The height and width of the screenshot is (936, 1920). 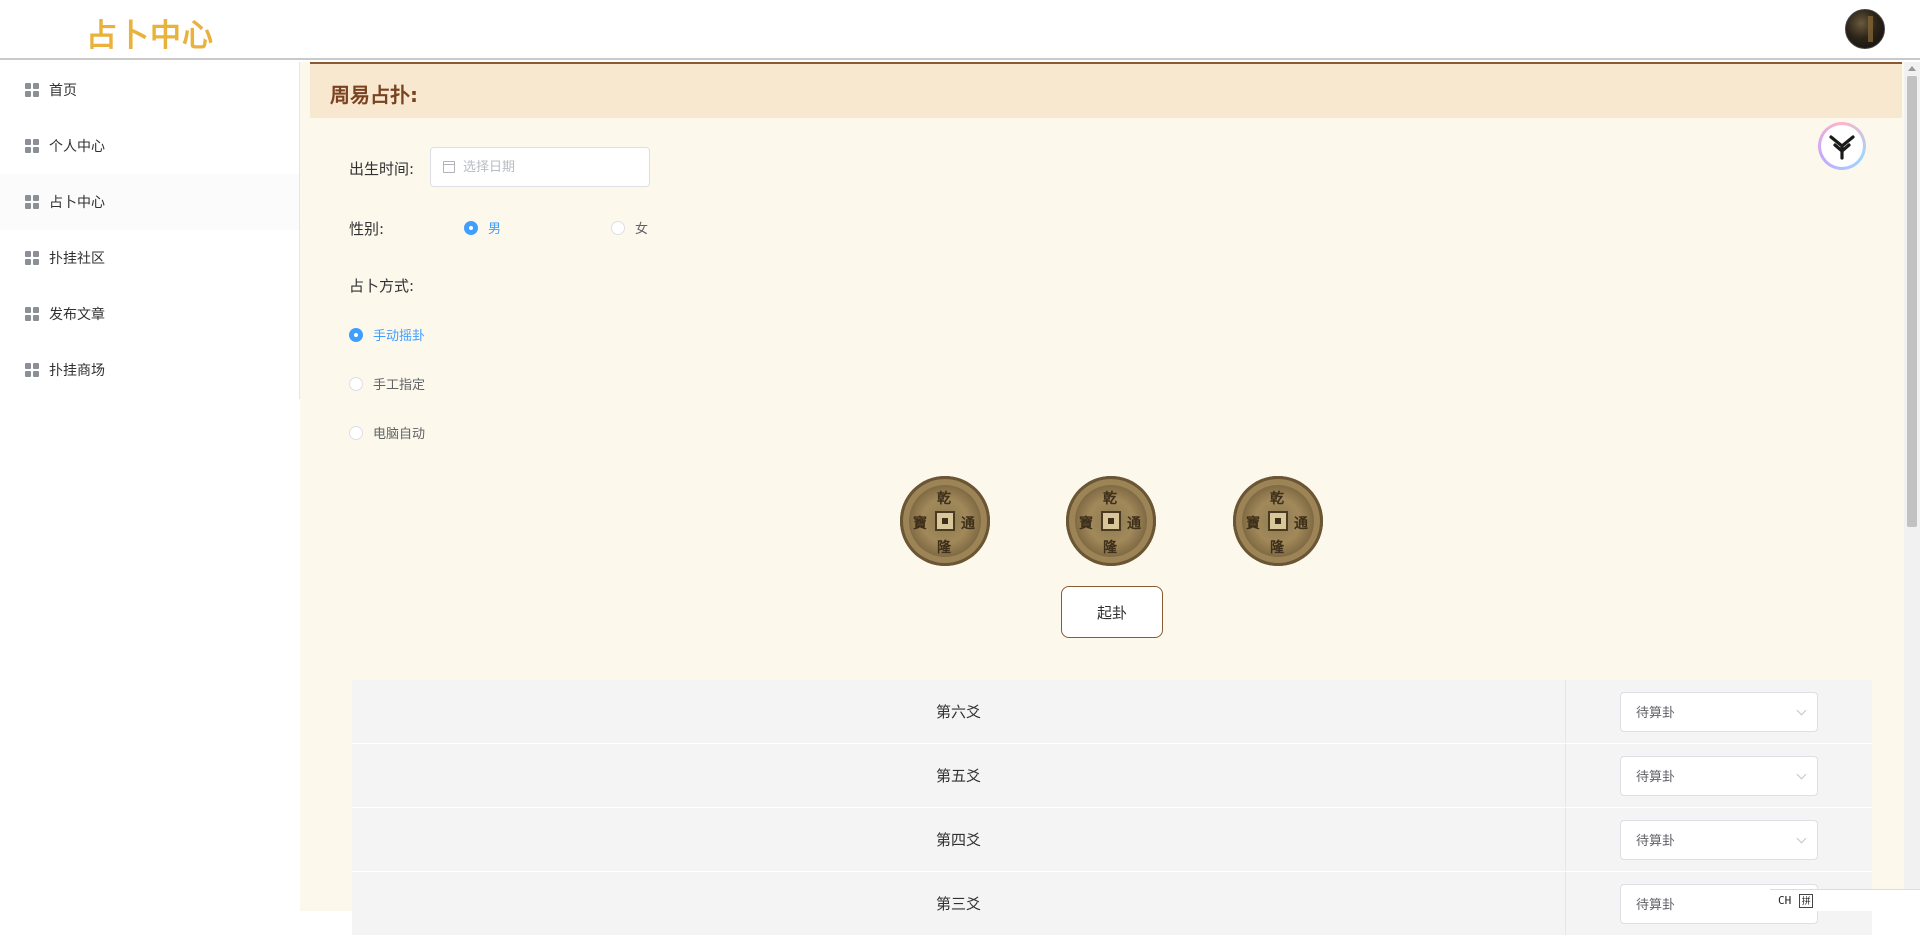 I want to click on gender-radio-male: 男, so click(x=482, y=227).